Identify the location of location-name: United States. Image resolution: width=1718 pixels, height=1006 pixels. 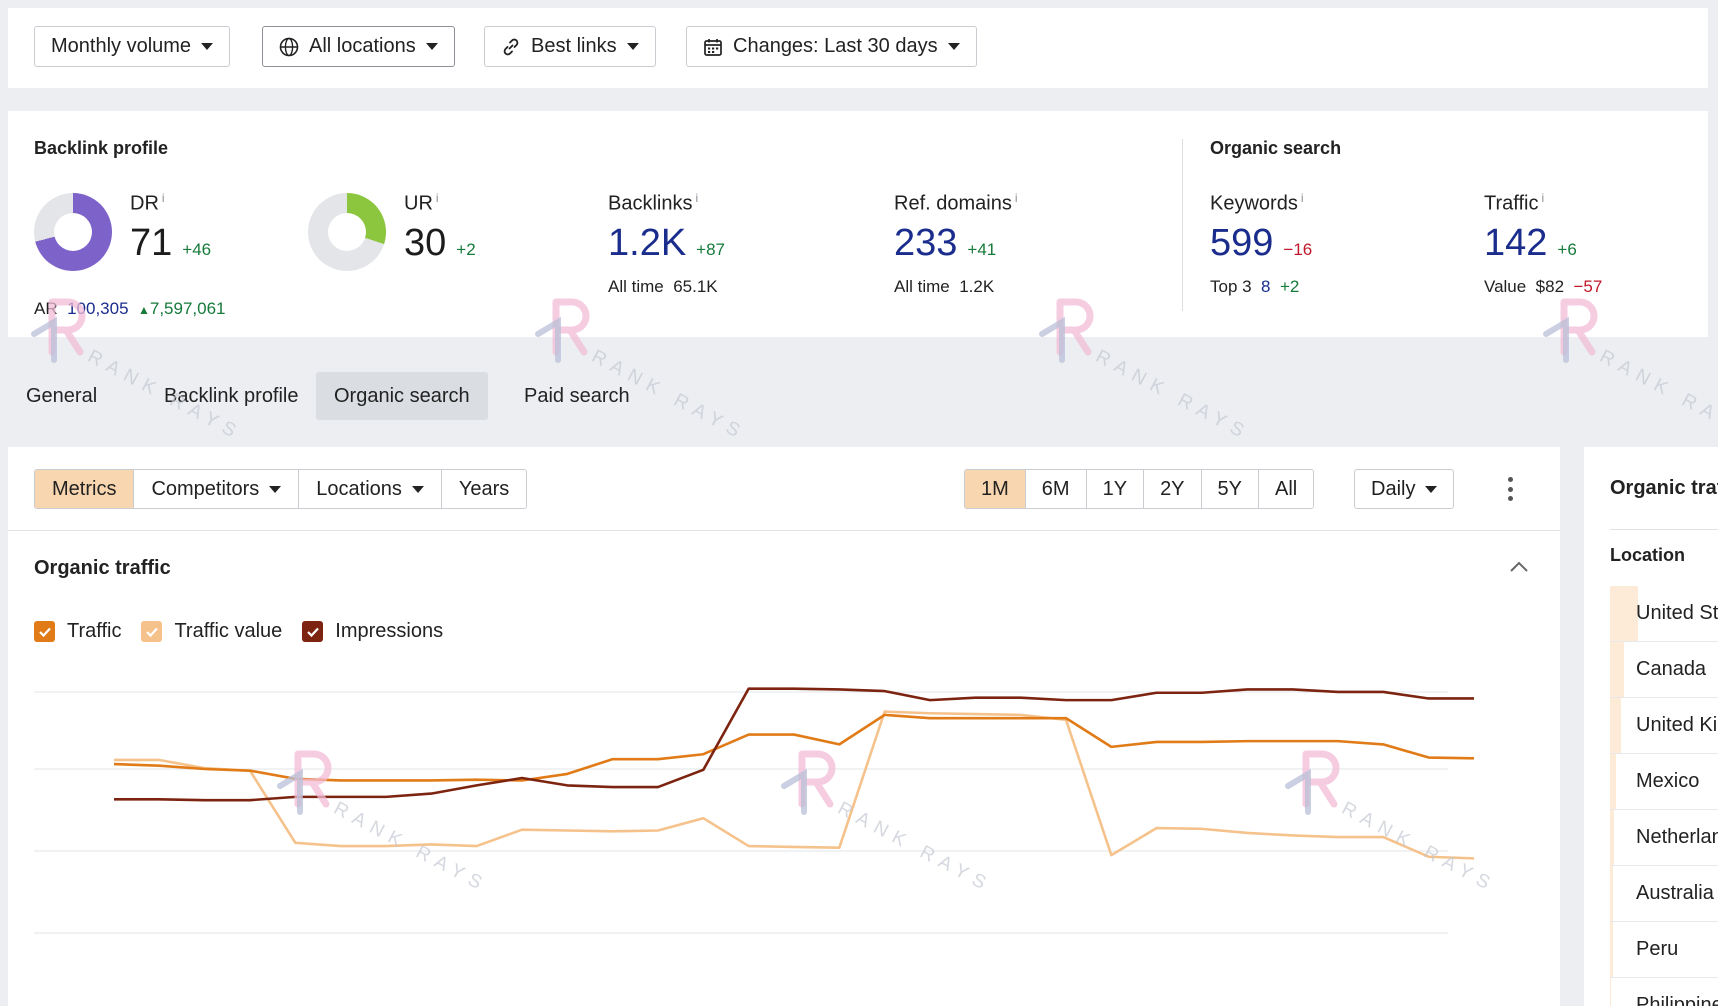
(1677, 613).